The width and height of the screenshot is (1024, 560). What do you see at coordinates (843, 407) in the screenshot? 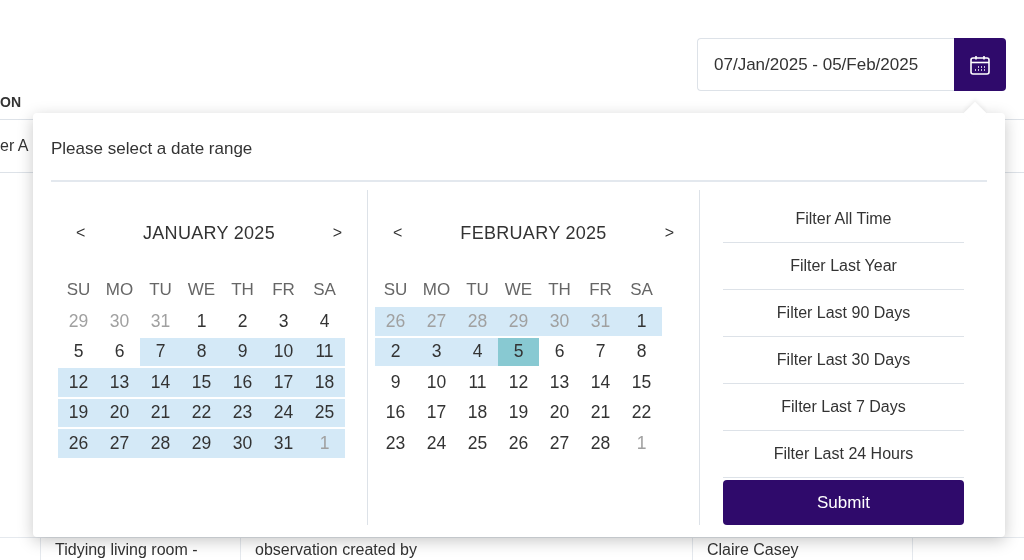
I see `filter-option: Filter Last 7 Days` at bounding box center [843, 407].